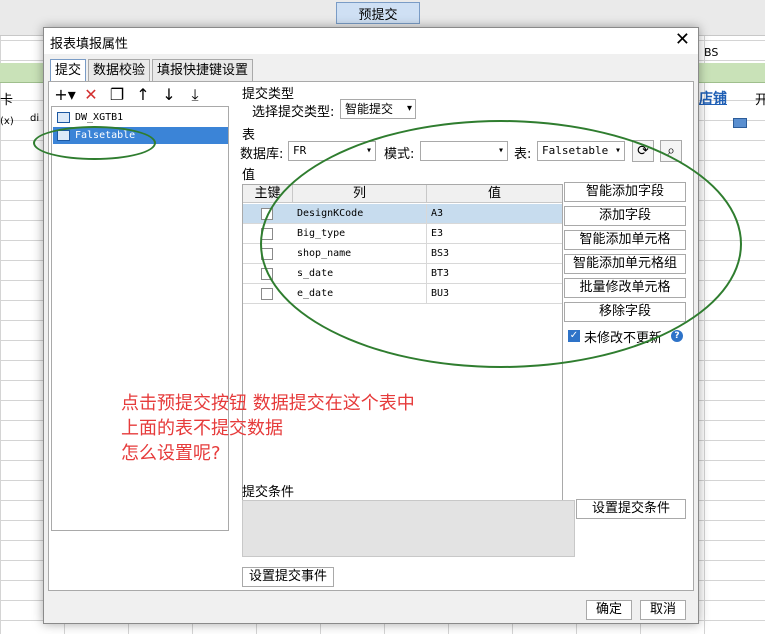 The image size is (765, 634). I want to click on tree-toolbar: +▾ ✕ ❐ ↑ ↓ ⤓, so click(130, 95).